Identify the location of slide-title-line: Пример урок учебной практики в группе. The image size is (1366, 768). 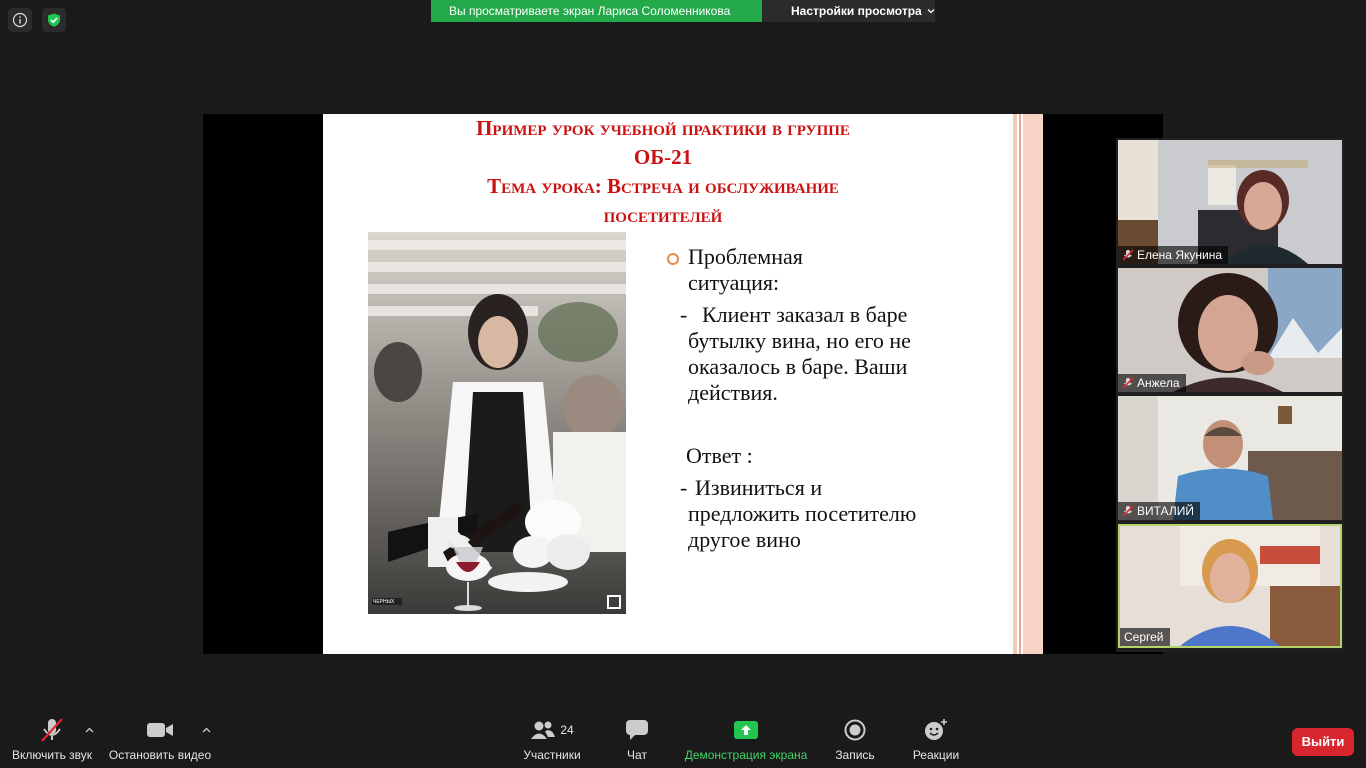
(663, 128).